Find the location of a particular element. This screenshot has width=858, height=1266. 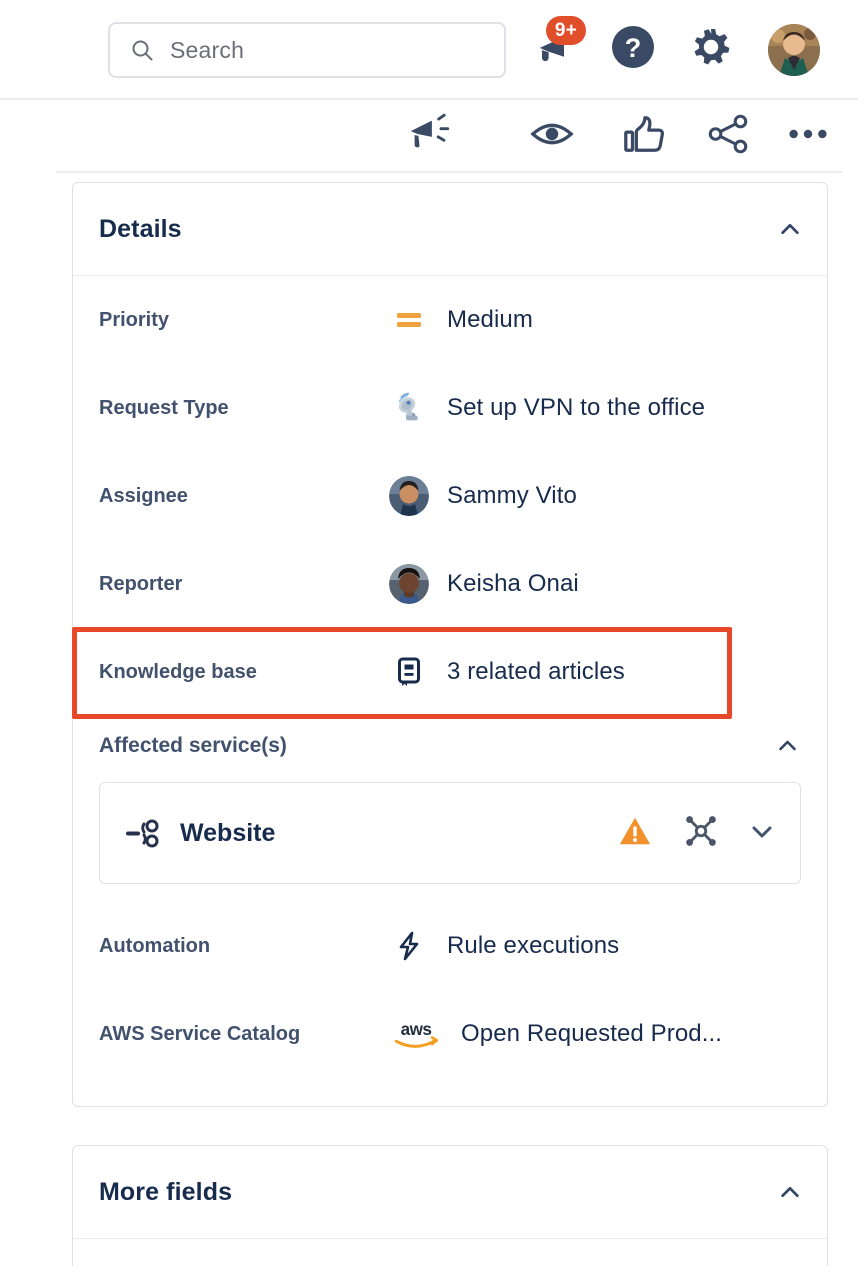

priority-value-text: Medium is located at coordinates (490, 319).